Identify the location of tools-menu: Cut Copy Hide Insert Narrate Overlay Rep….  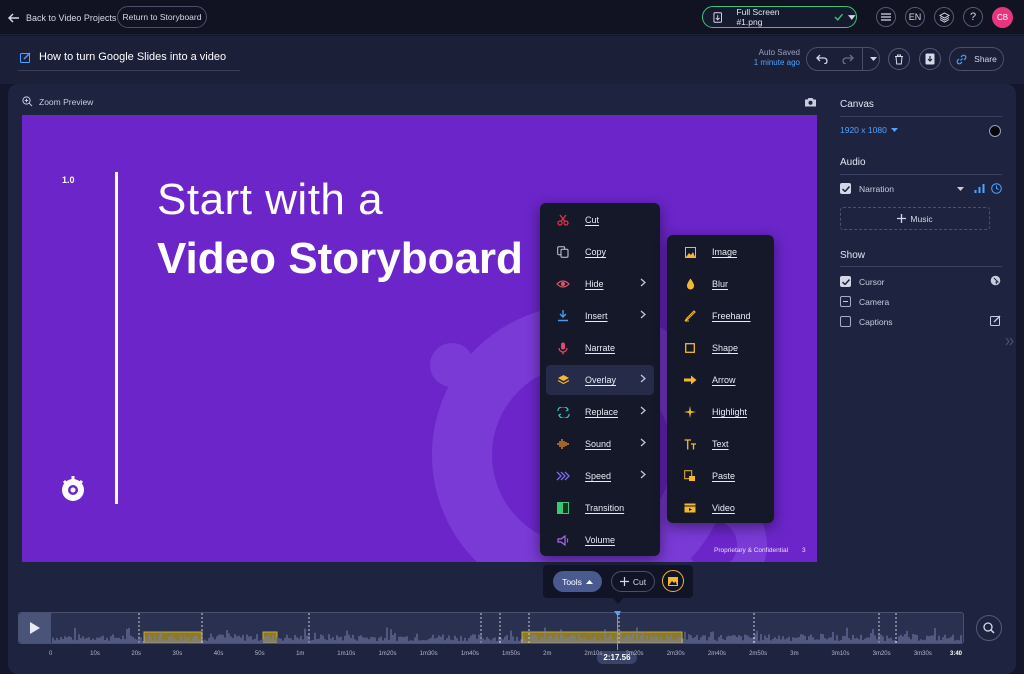
(600, 379).